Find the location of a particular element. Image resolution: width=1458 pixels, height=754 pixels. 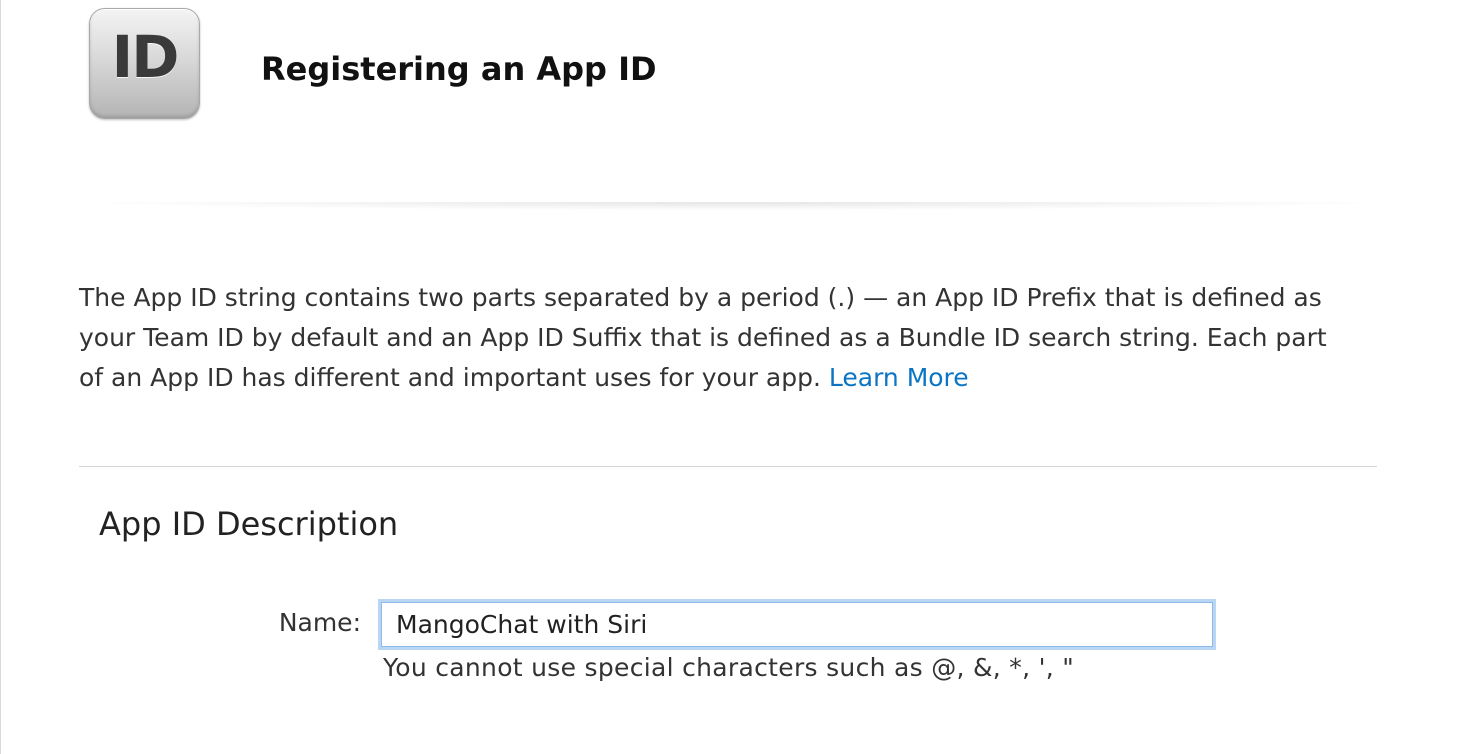

header-divider-shadow is located at coordinates (734, 206).